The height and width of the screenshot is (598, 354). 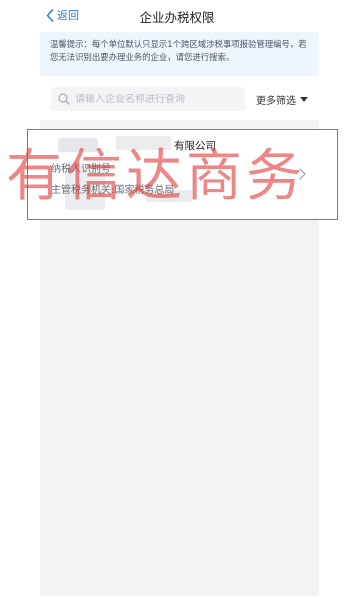 I want to click on search-input, so click(x=160, y=99).